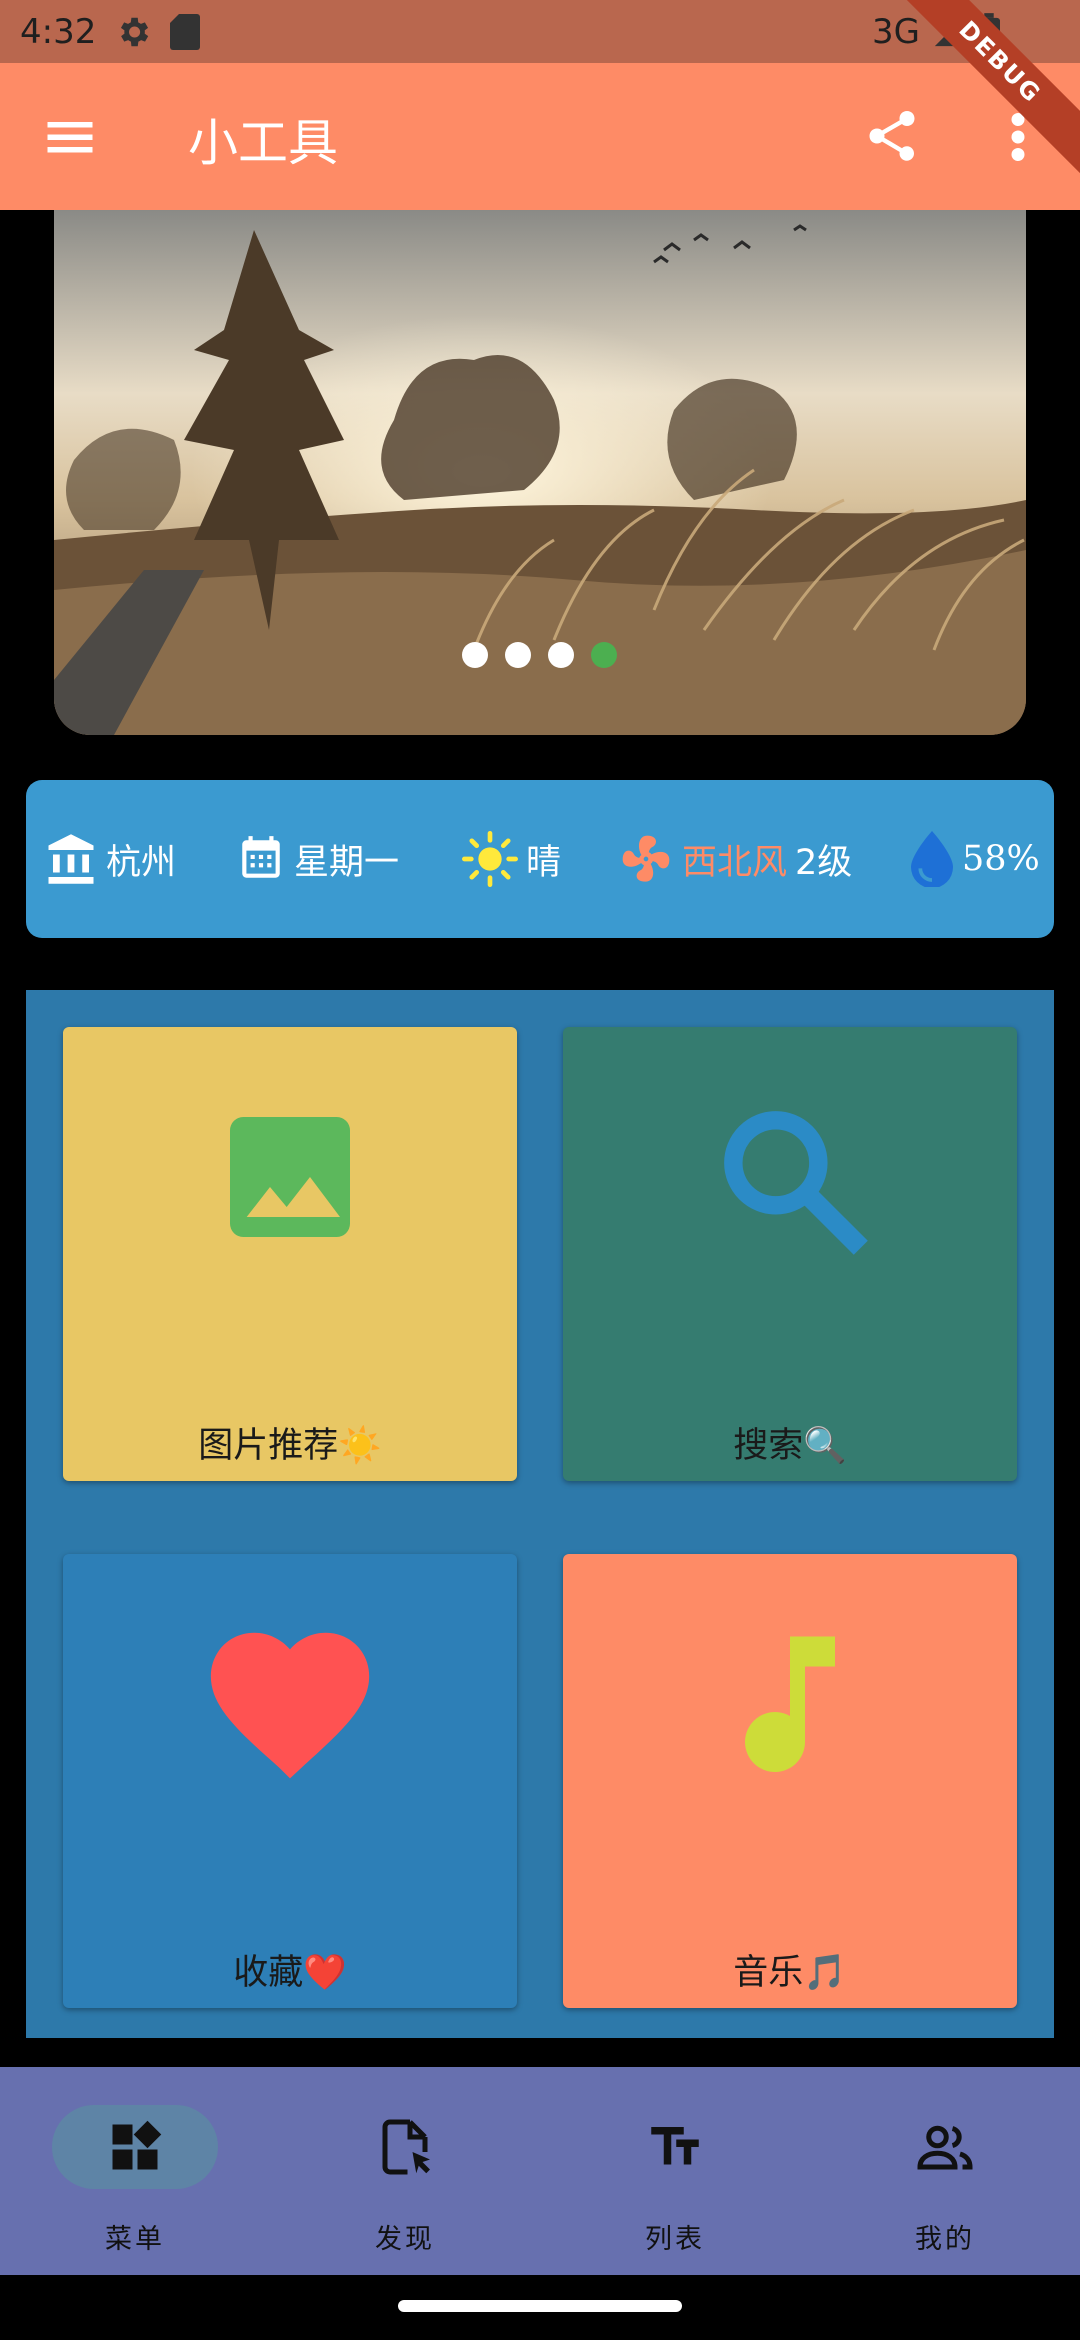 Image resolution: width=1080 pixels, height=2340 pixels. I want to click on weather-condition: 晴, so click(511, 859).